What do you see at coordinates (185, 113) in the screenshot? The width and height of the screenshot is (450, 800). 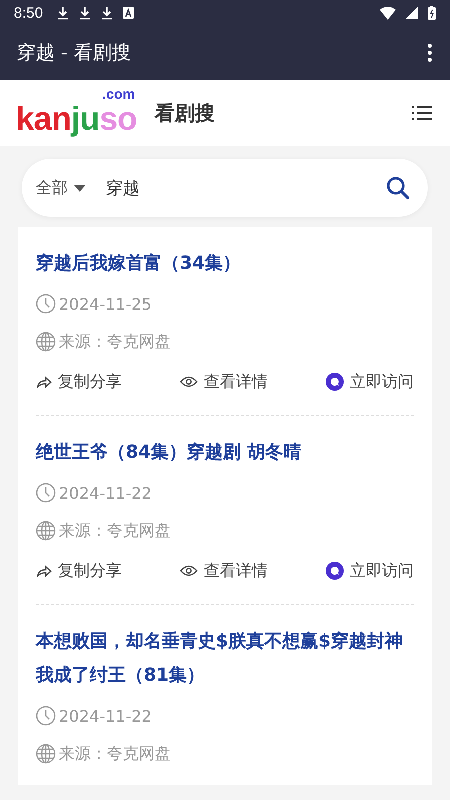 I see `site-name: 看剧搜` at bounding box center [185, 113].